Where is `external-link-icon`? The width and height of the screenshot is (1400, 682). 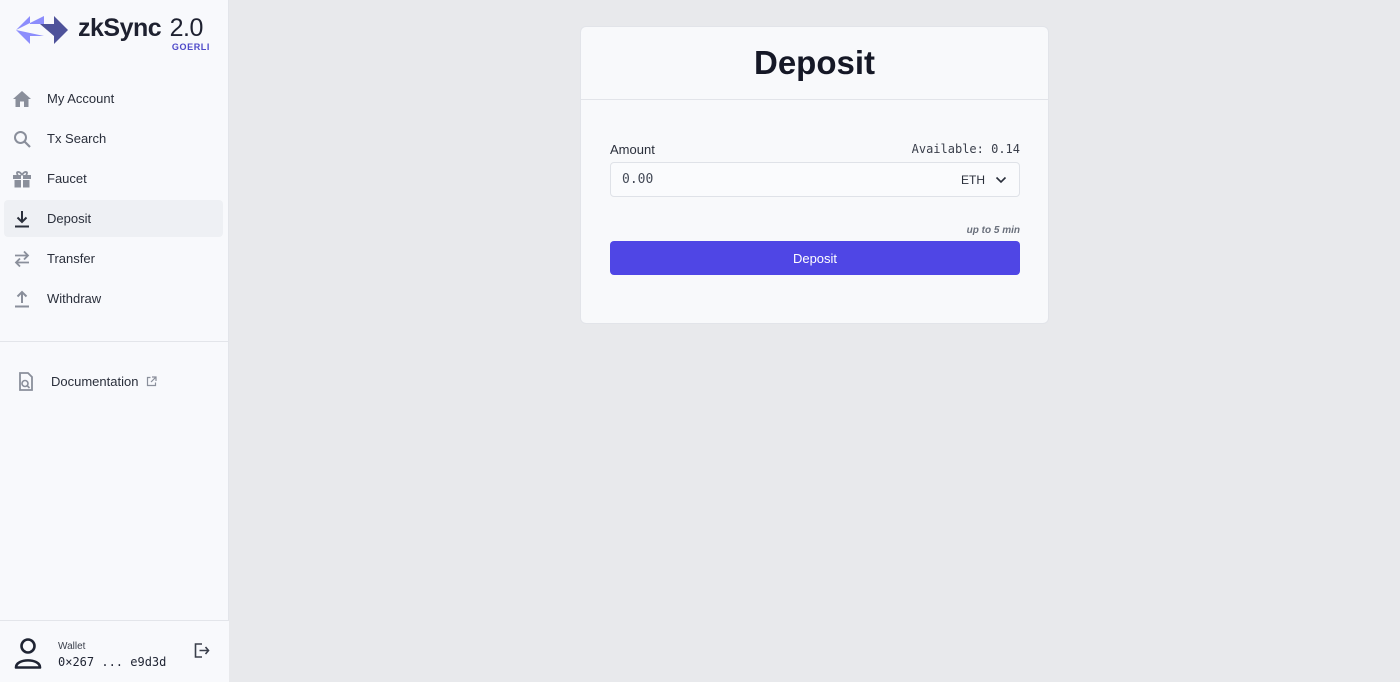
external-link-icon is located at coordinates (152, 381).